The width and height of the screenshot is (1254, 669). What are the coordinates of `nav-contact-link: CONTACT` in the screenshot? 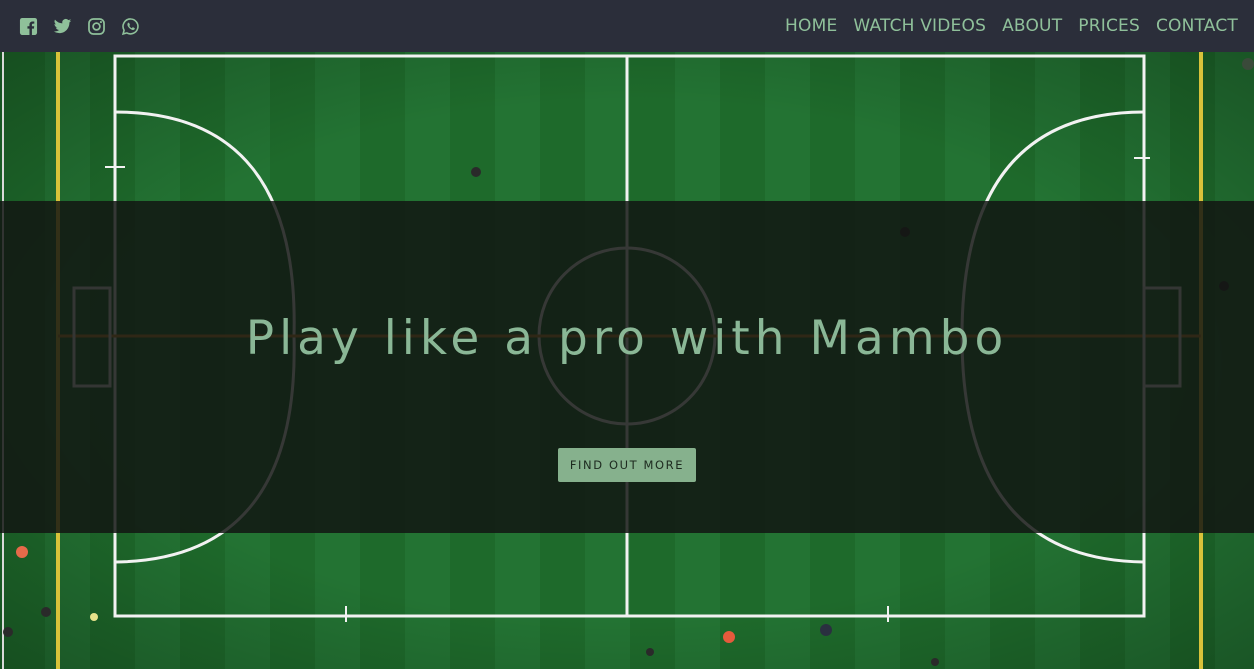 It's located at (1197, 26).